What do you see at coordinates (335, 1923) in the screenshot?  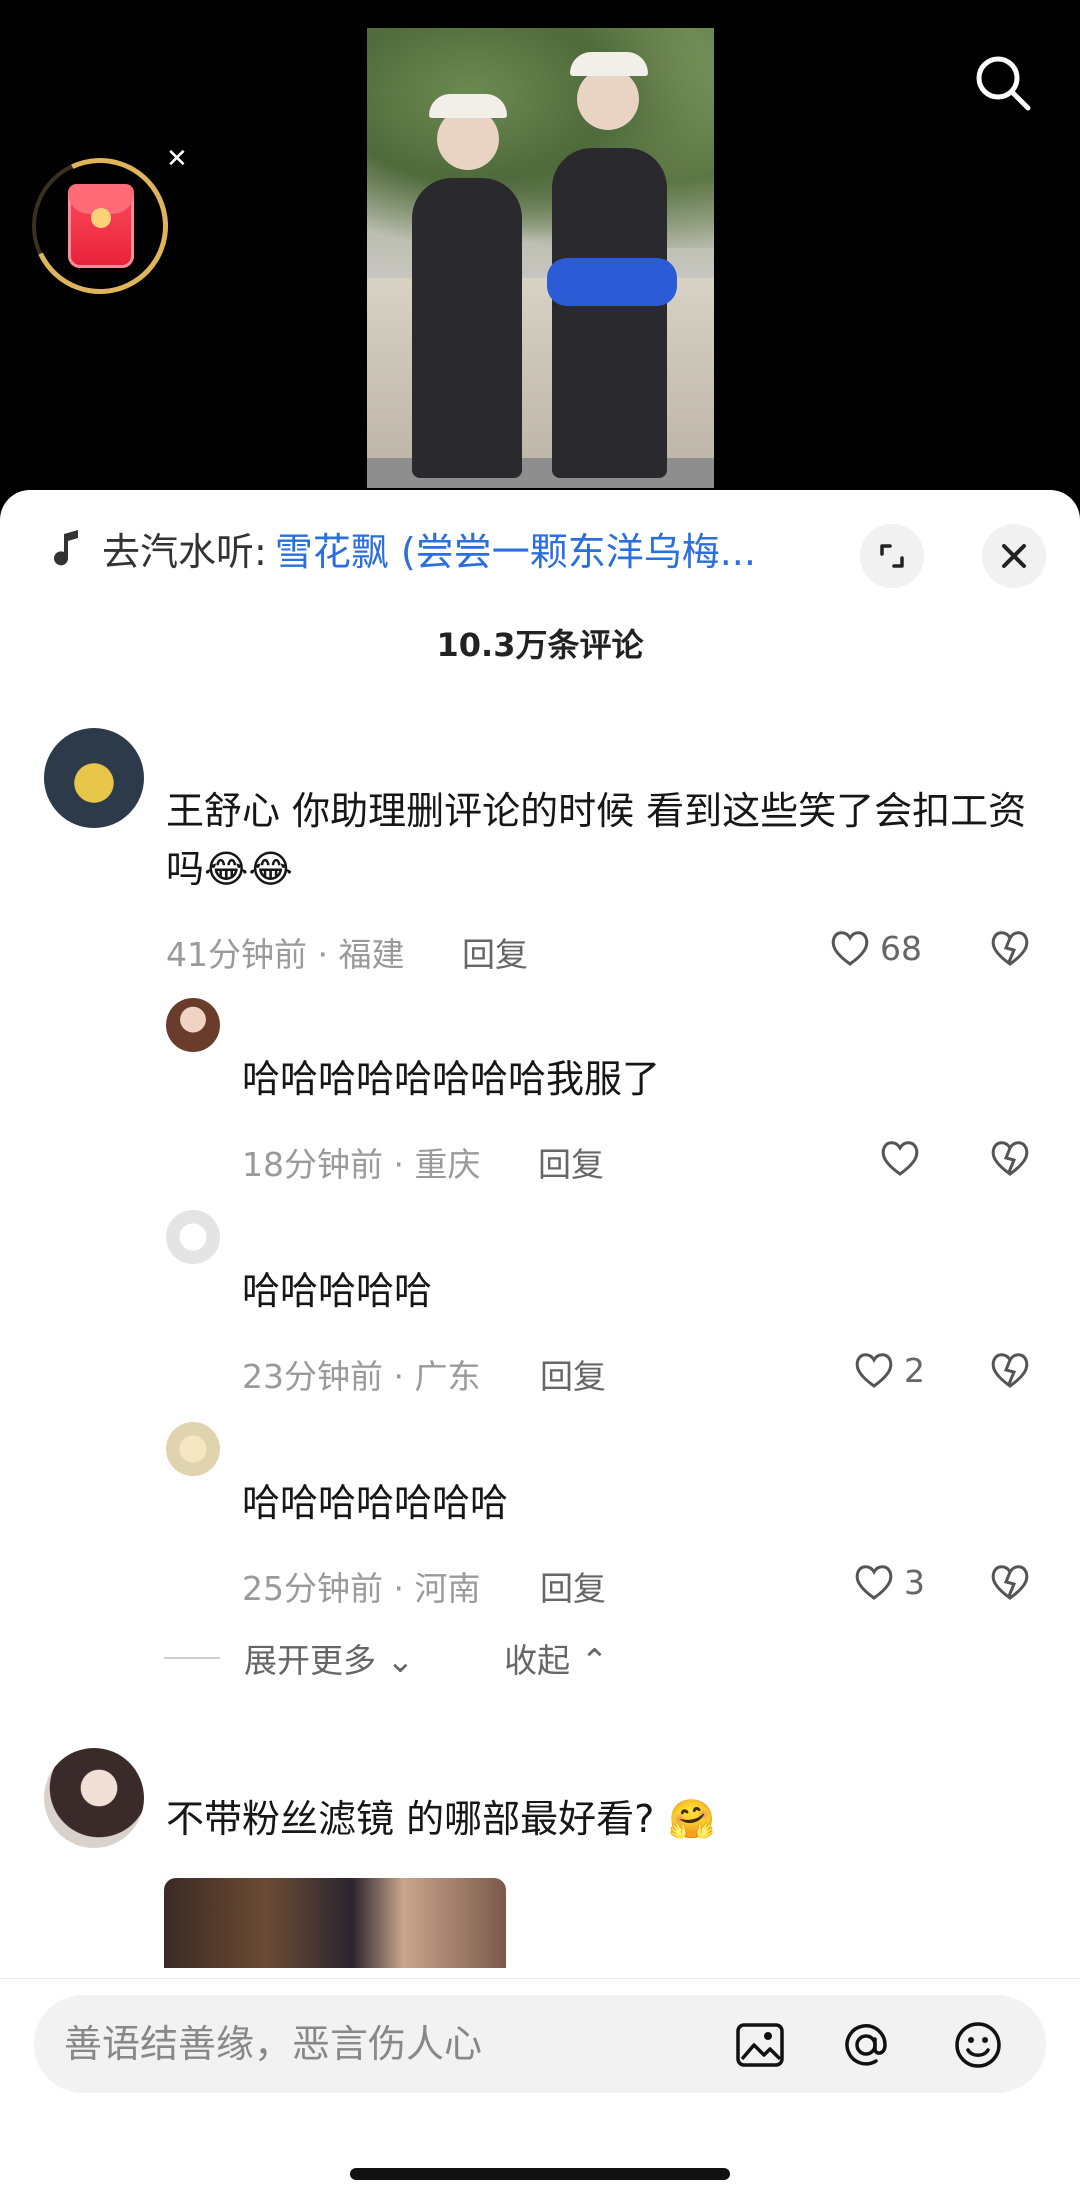 I see `comment-image` at bounding box center [335, 1923].